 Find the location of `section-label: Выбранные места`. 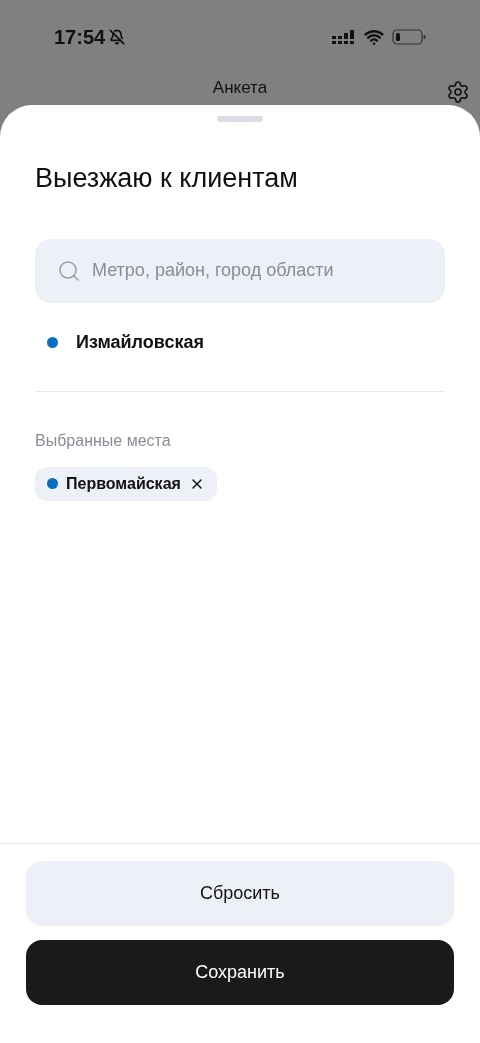

section-label: Выбранные места is located at coordinates (103, 440).